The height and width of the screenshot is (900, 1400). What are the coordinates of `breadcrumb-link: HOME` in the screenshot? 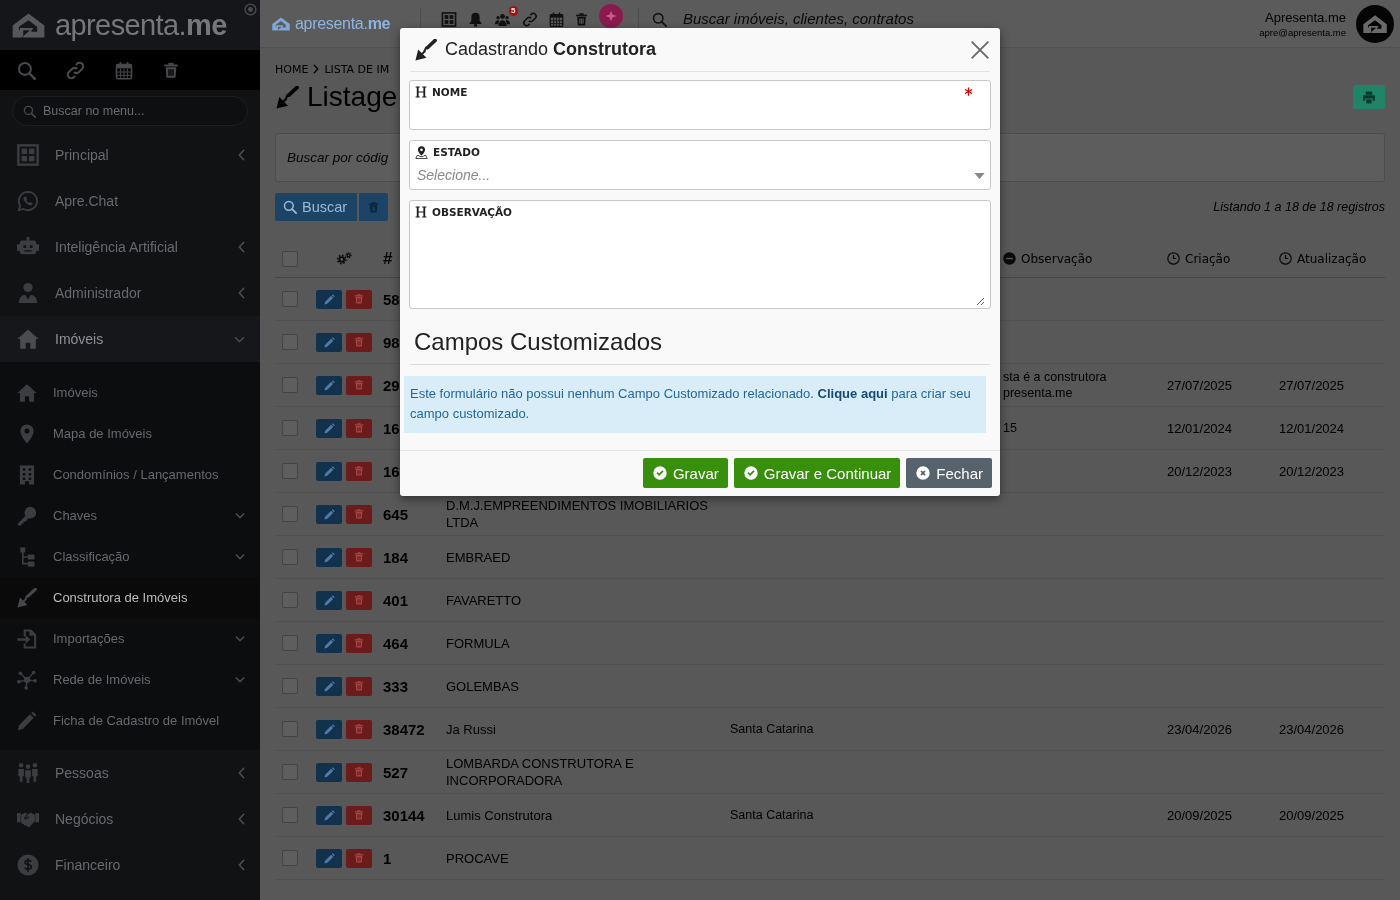 It's located at (292, 69).